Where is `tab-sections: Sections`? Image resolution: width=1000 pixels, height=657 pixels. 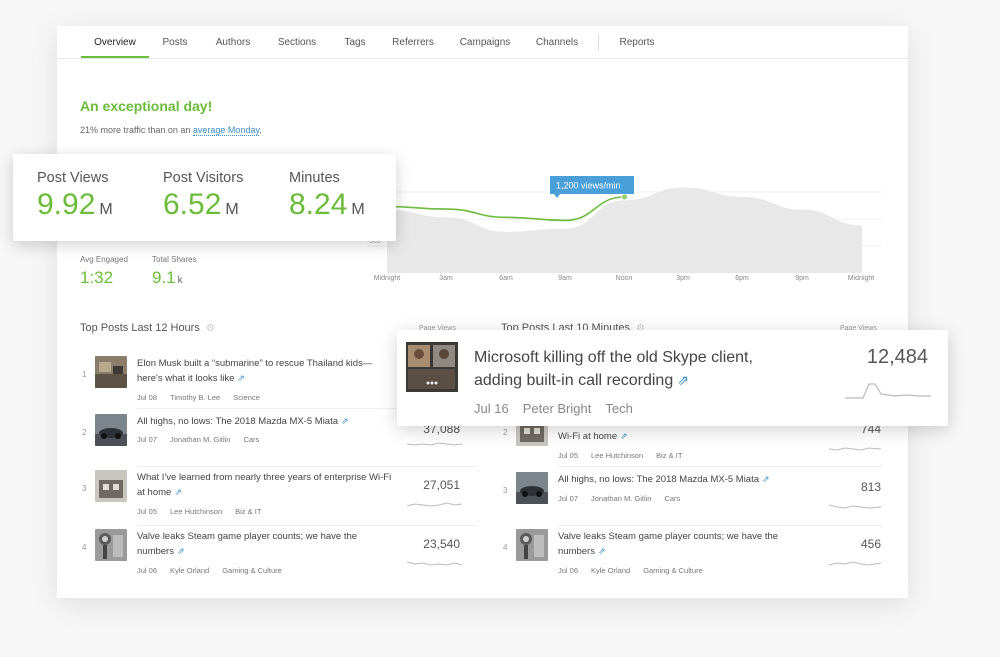
tab-sections: Sections is located at coordinates (297, 41).